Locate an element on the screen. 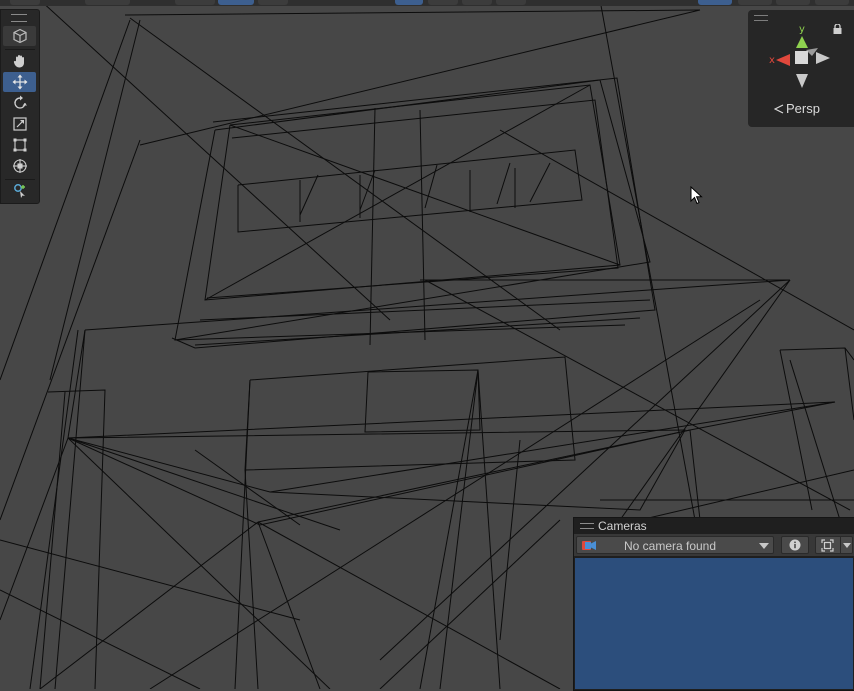  hand-tool-button is located at coordinates (19, 61).